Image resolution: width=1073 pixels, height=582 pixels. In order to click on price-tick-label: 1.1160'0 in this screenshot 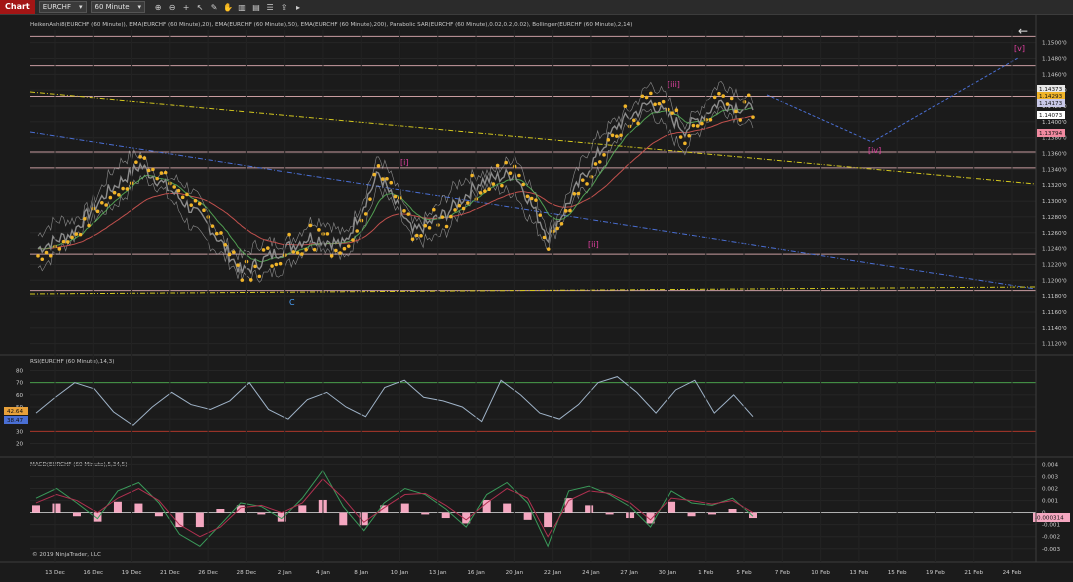, I will do `click(1054, 313)`.